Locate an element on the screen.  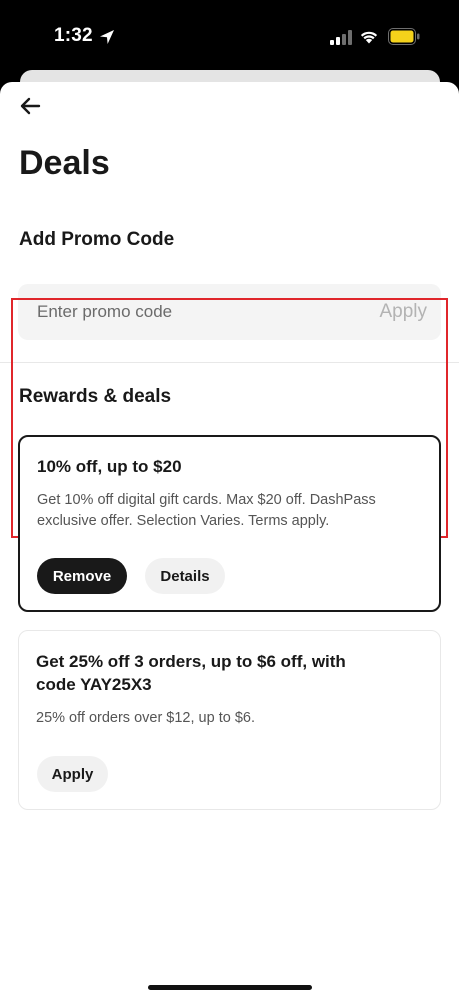
deal-title: 10% off, up to $20 is located at coordinates (109, 466).